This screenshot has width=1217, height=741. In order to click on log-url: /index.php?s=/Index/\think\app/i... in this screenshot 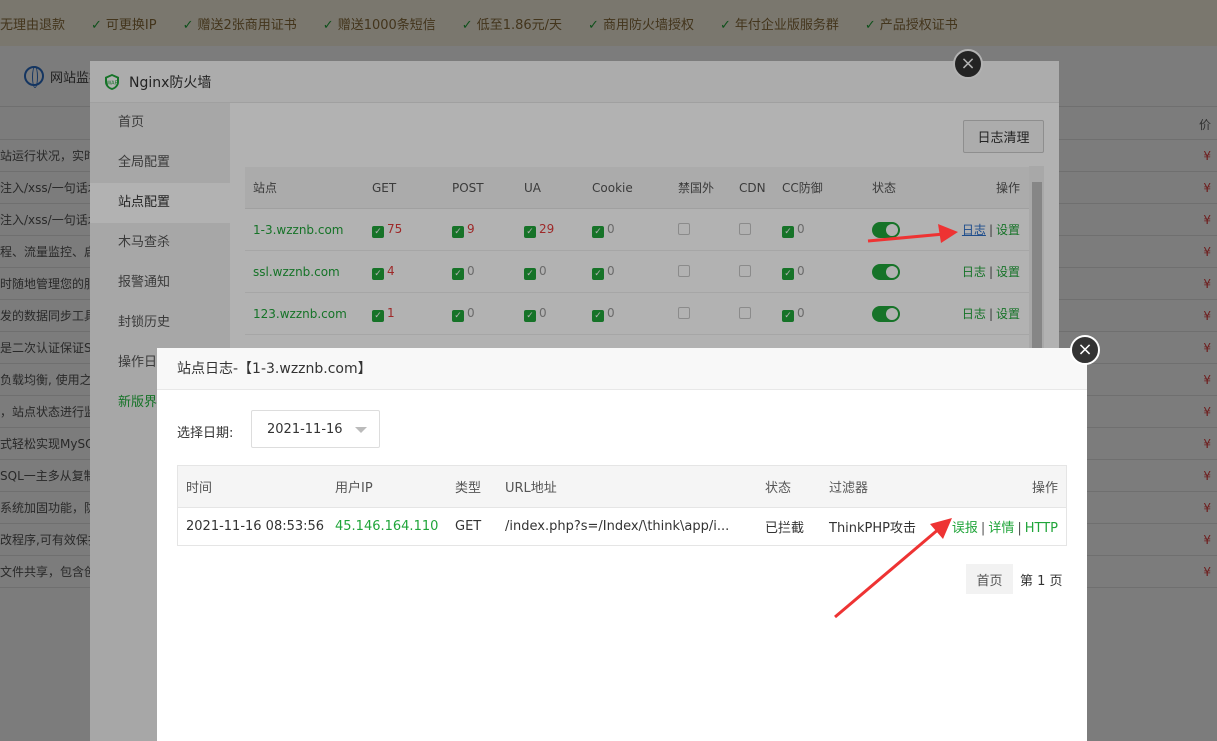, I will do `click(617, 526)`.